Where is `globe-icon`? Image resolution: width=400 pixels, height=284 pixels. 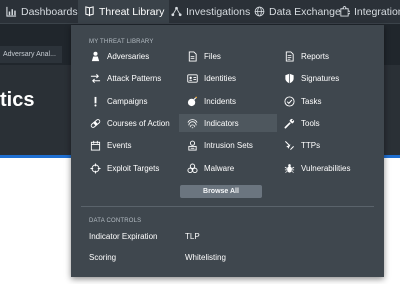 globe-icon is located at coordinates (259, 11).